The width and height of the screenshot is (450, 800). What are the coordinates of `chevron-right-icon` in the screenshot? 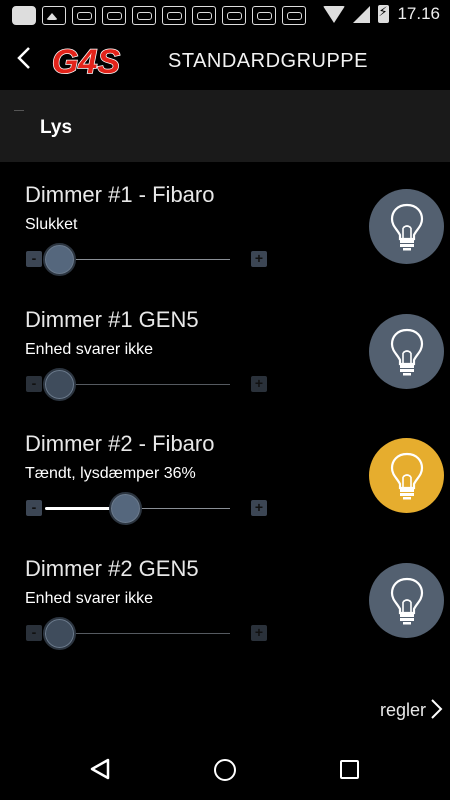 It's located at (437, 709).